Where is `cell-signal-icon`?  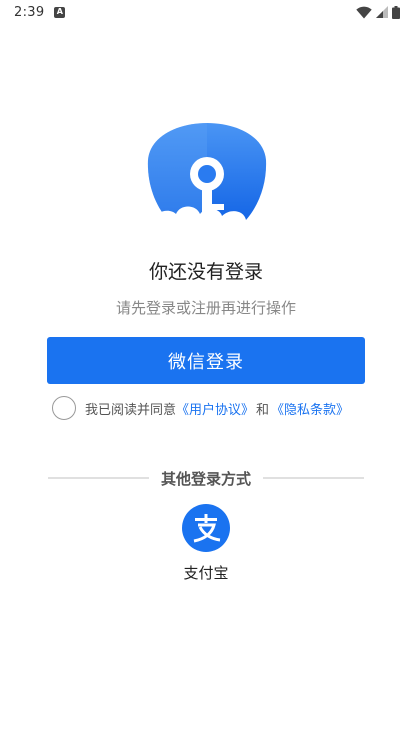
cell-signal-icon is located at coordinates (382, 12).